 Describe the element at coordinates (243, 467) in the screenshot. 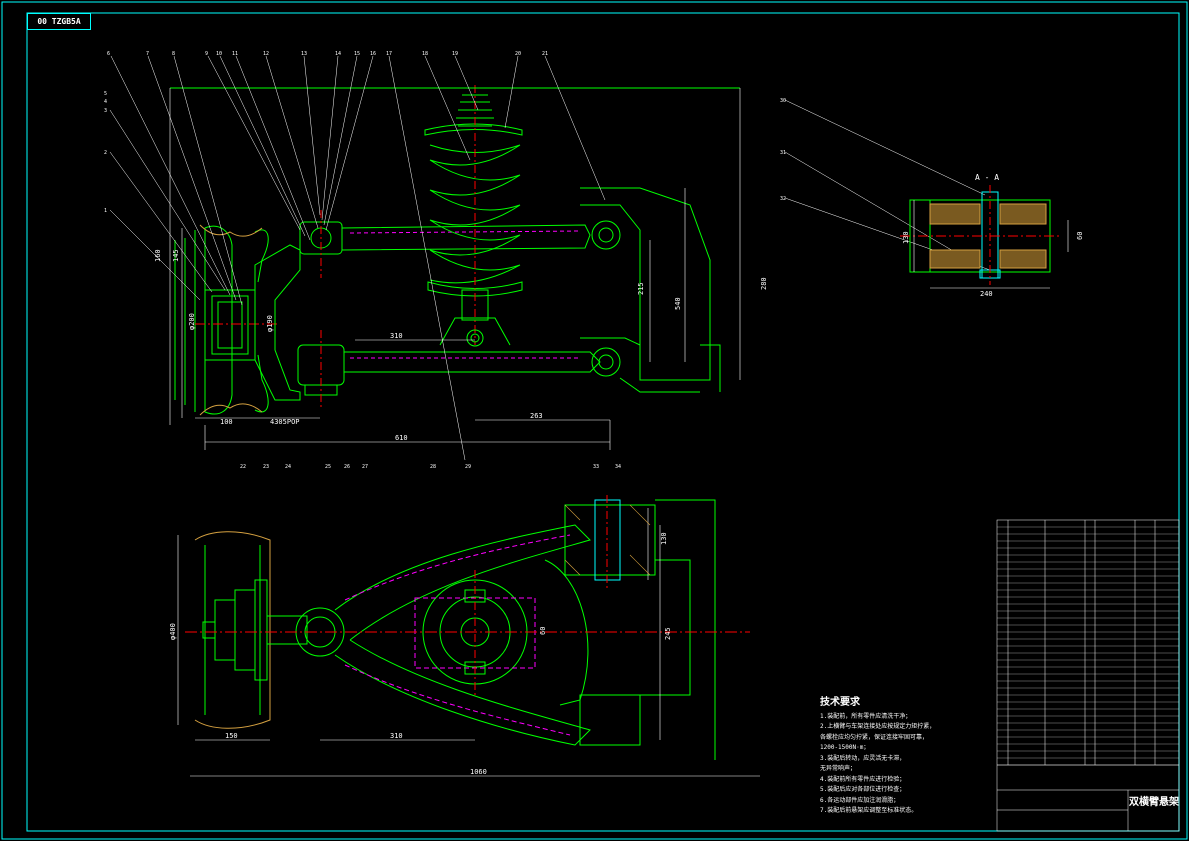

I see `balloon-22: 22` at that location.